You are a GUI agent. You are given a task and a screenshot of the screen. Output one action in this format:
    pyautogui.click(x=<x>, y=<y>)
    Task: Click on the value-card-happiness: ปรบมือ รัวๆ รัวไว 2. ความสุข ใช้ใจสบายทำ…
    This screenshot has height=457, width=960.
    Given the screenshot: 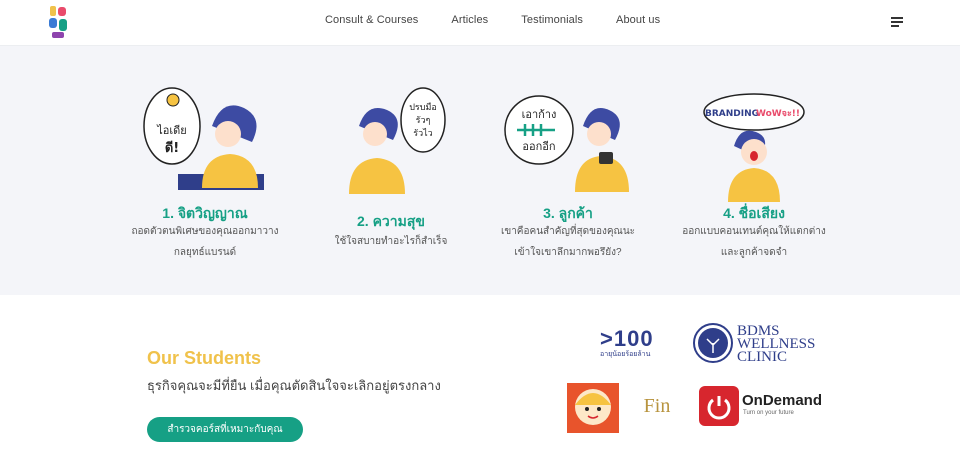 What is the action you would take?
    pyautogui.click(x=391, y=146)
    